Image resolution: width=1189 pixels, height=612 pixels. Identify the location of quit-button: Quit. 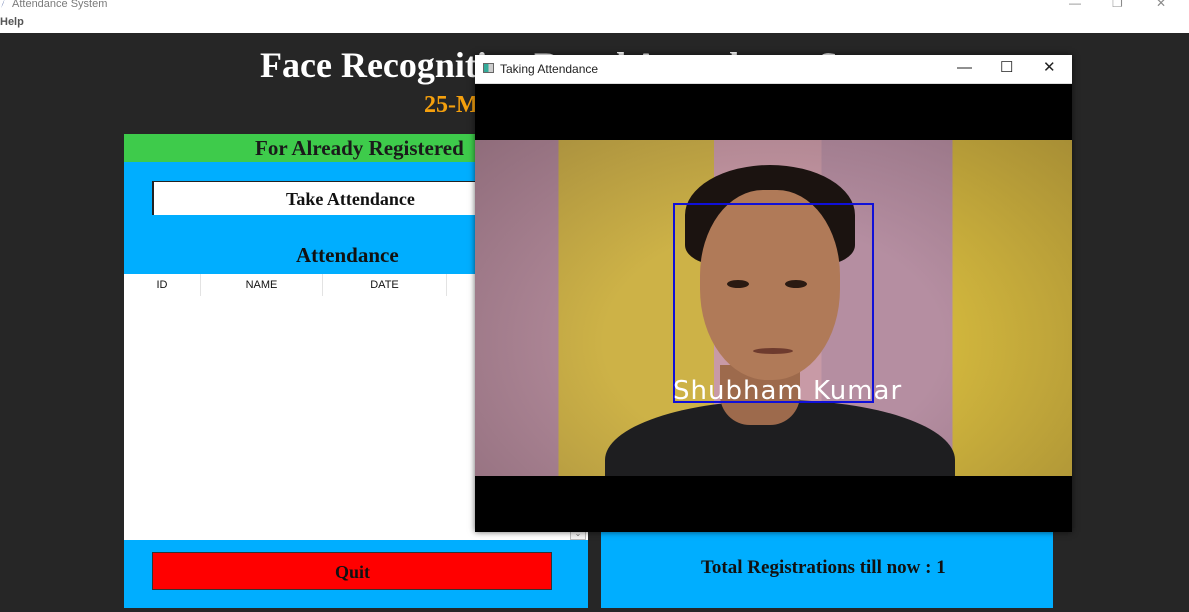
(352, 571).